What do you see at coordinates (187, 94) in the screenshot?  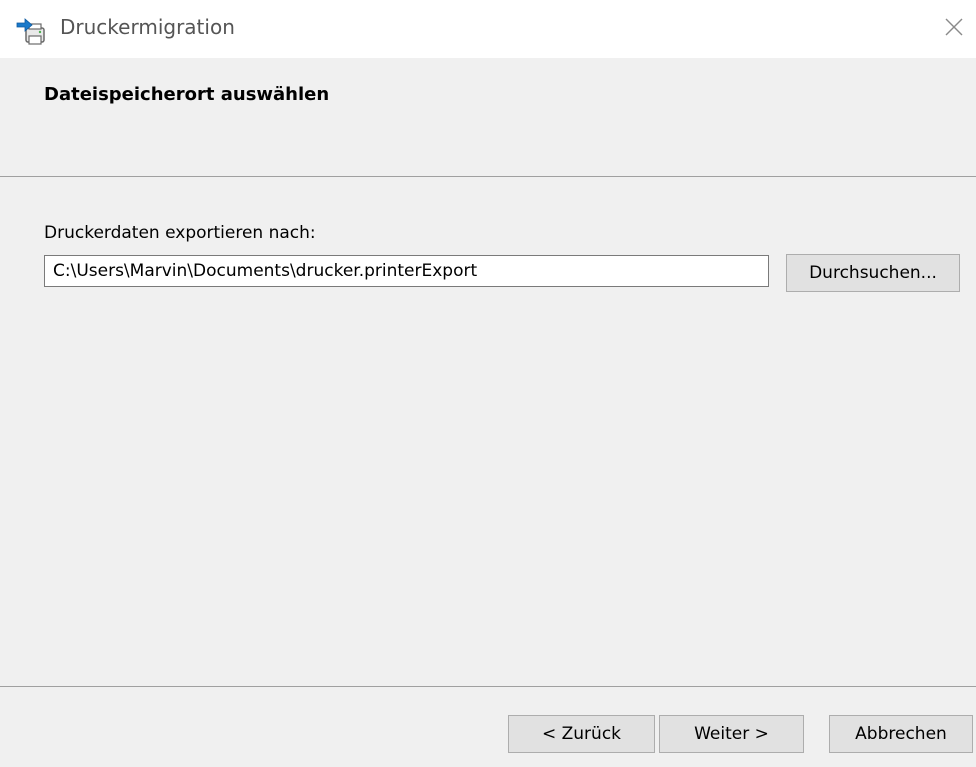 I see `page-title: Dateispeicherort auswählen` at bounding box center [187, 94].